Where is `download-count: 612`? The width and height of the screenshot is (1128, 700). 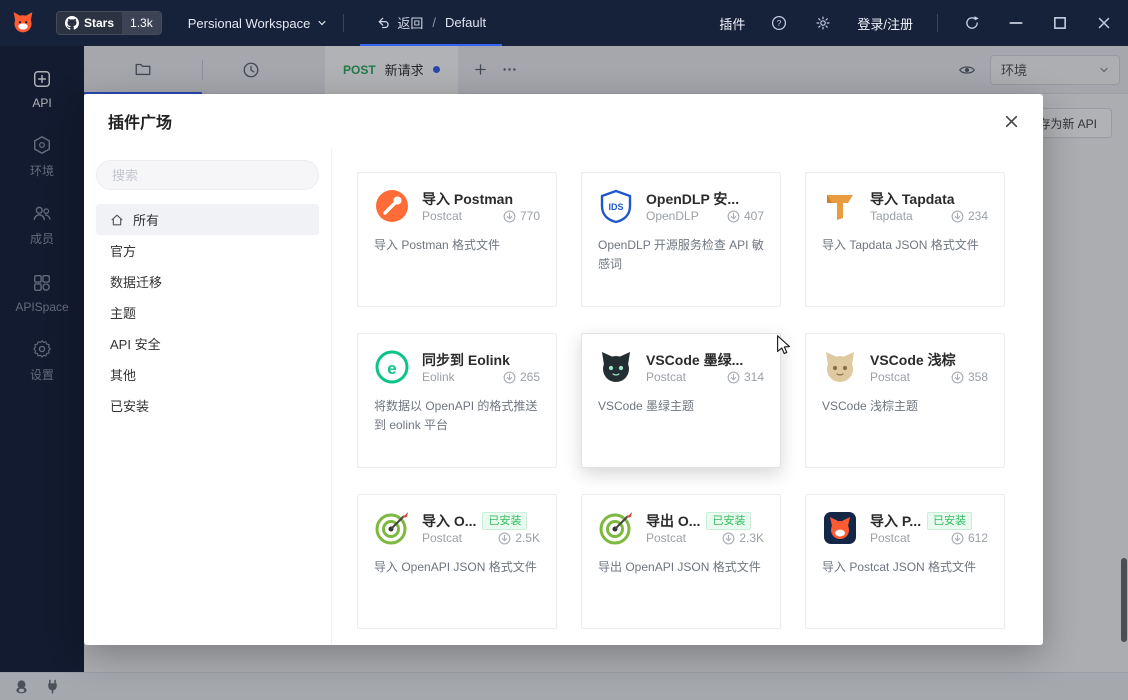
download-count: 612 is located at coordinates (977, 538).